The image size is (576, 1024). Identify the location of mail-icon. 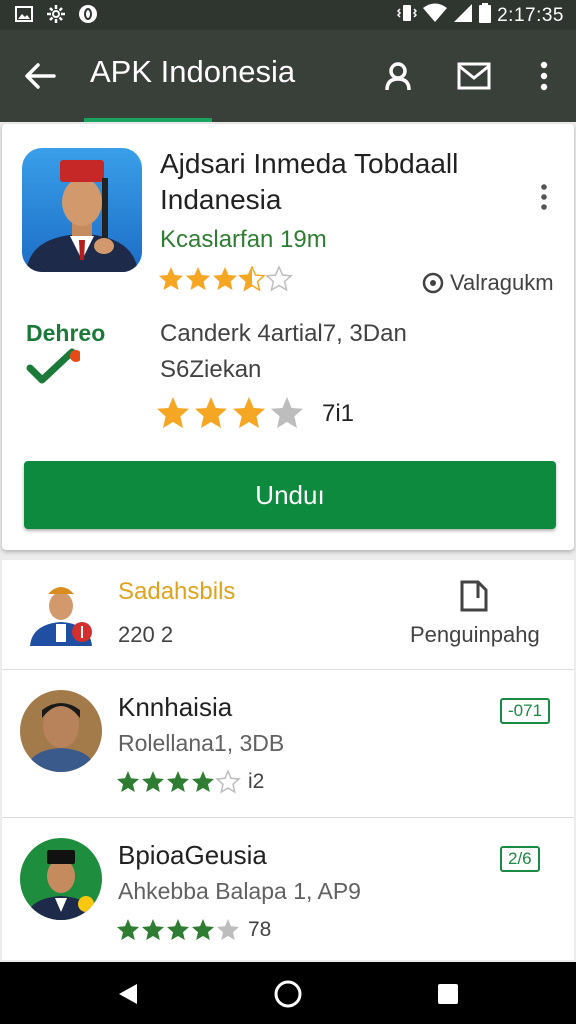
(474, 76).